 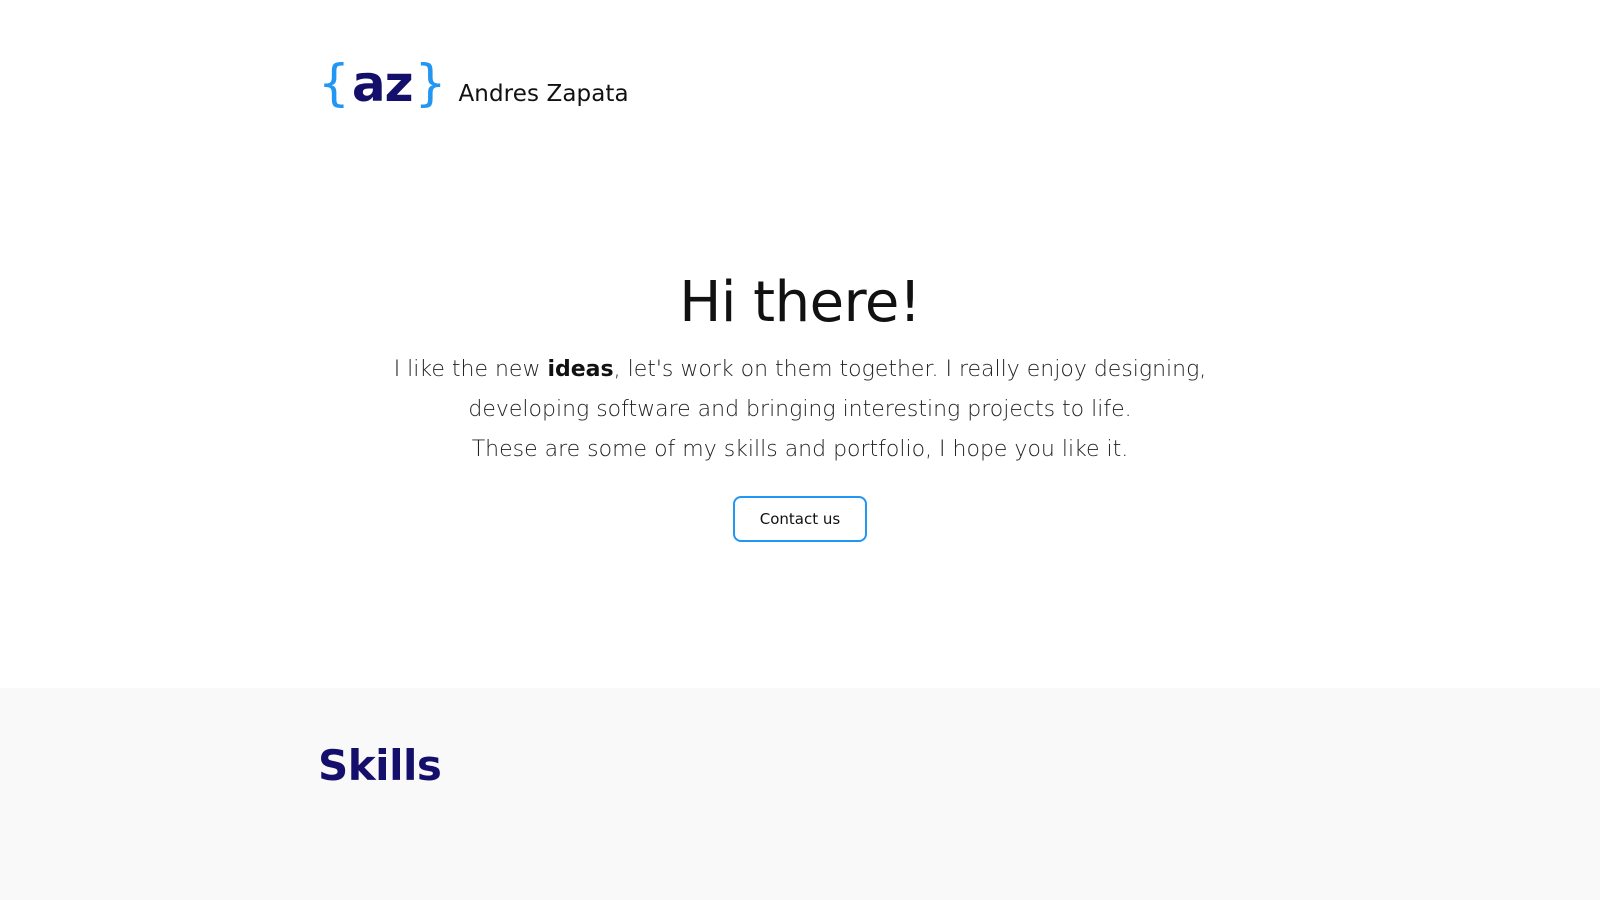 What do you see at coordinates (334, 83) in the screenshot?
I see `logo-brace-open: {` at bounding box center [334, 83].